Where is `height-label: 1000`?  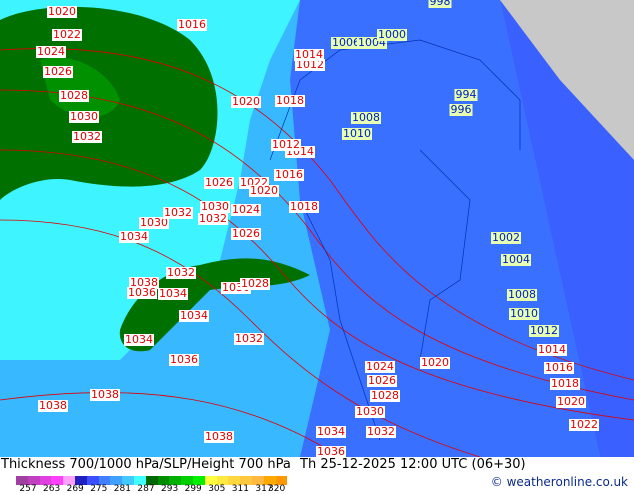
height-label: 1000 is located at coordinates (392, 34).